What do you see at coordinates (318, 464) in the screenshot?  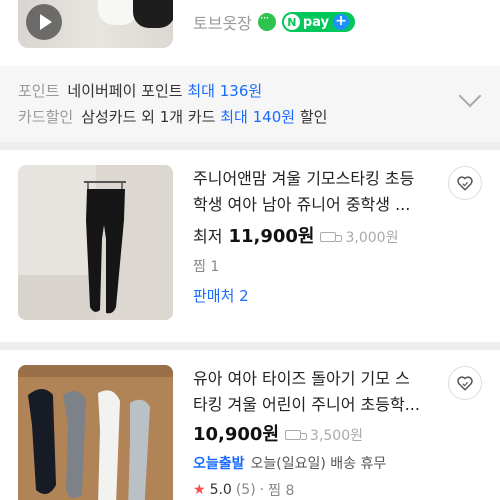 I see `delivery-note: 오늘(일요일) 배송 휴무` at bounding box center [318, 464].